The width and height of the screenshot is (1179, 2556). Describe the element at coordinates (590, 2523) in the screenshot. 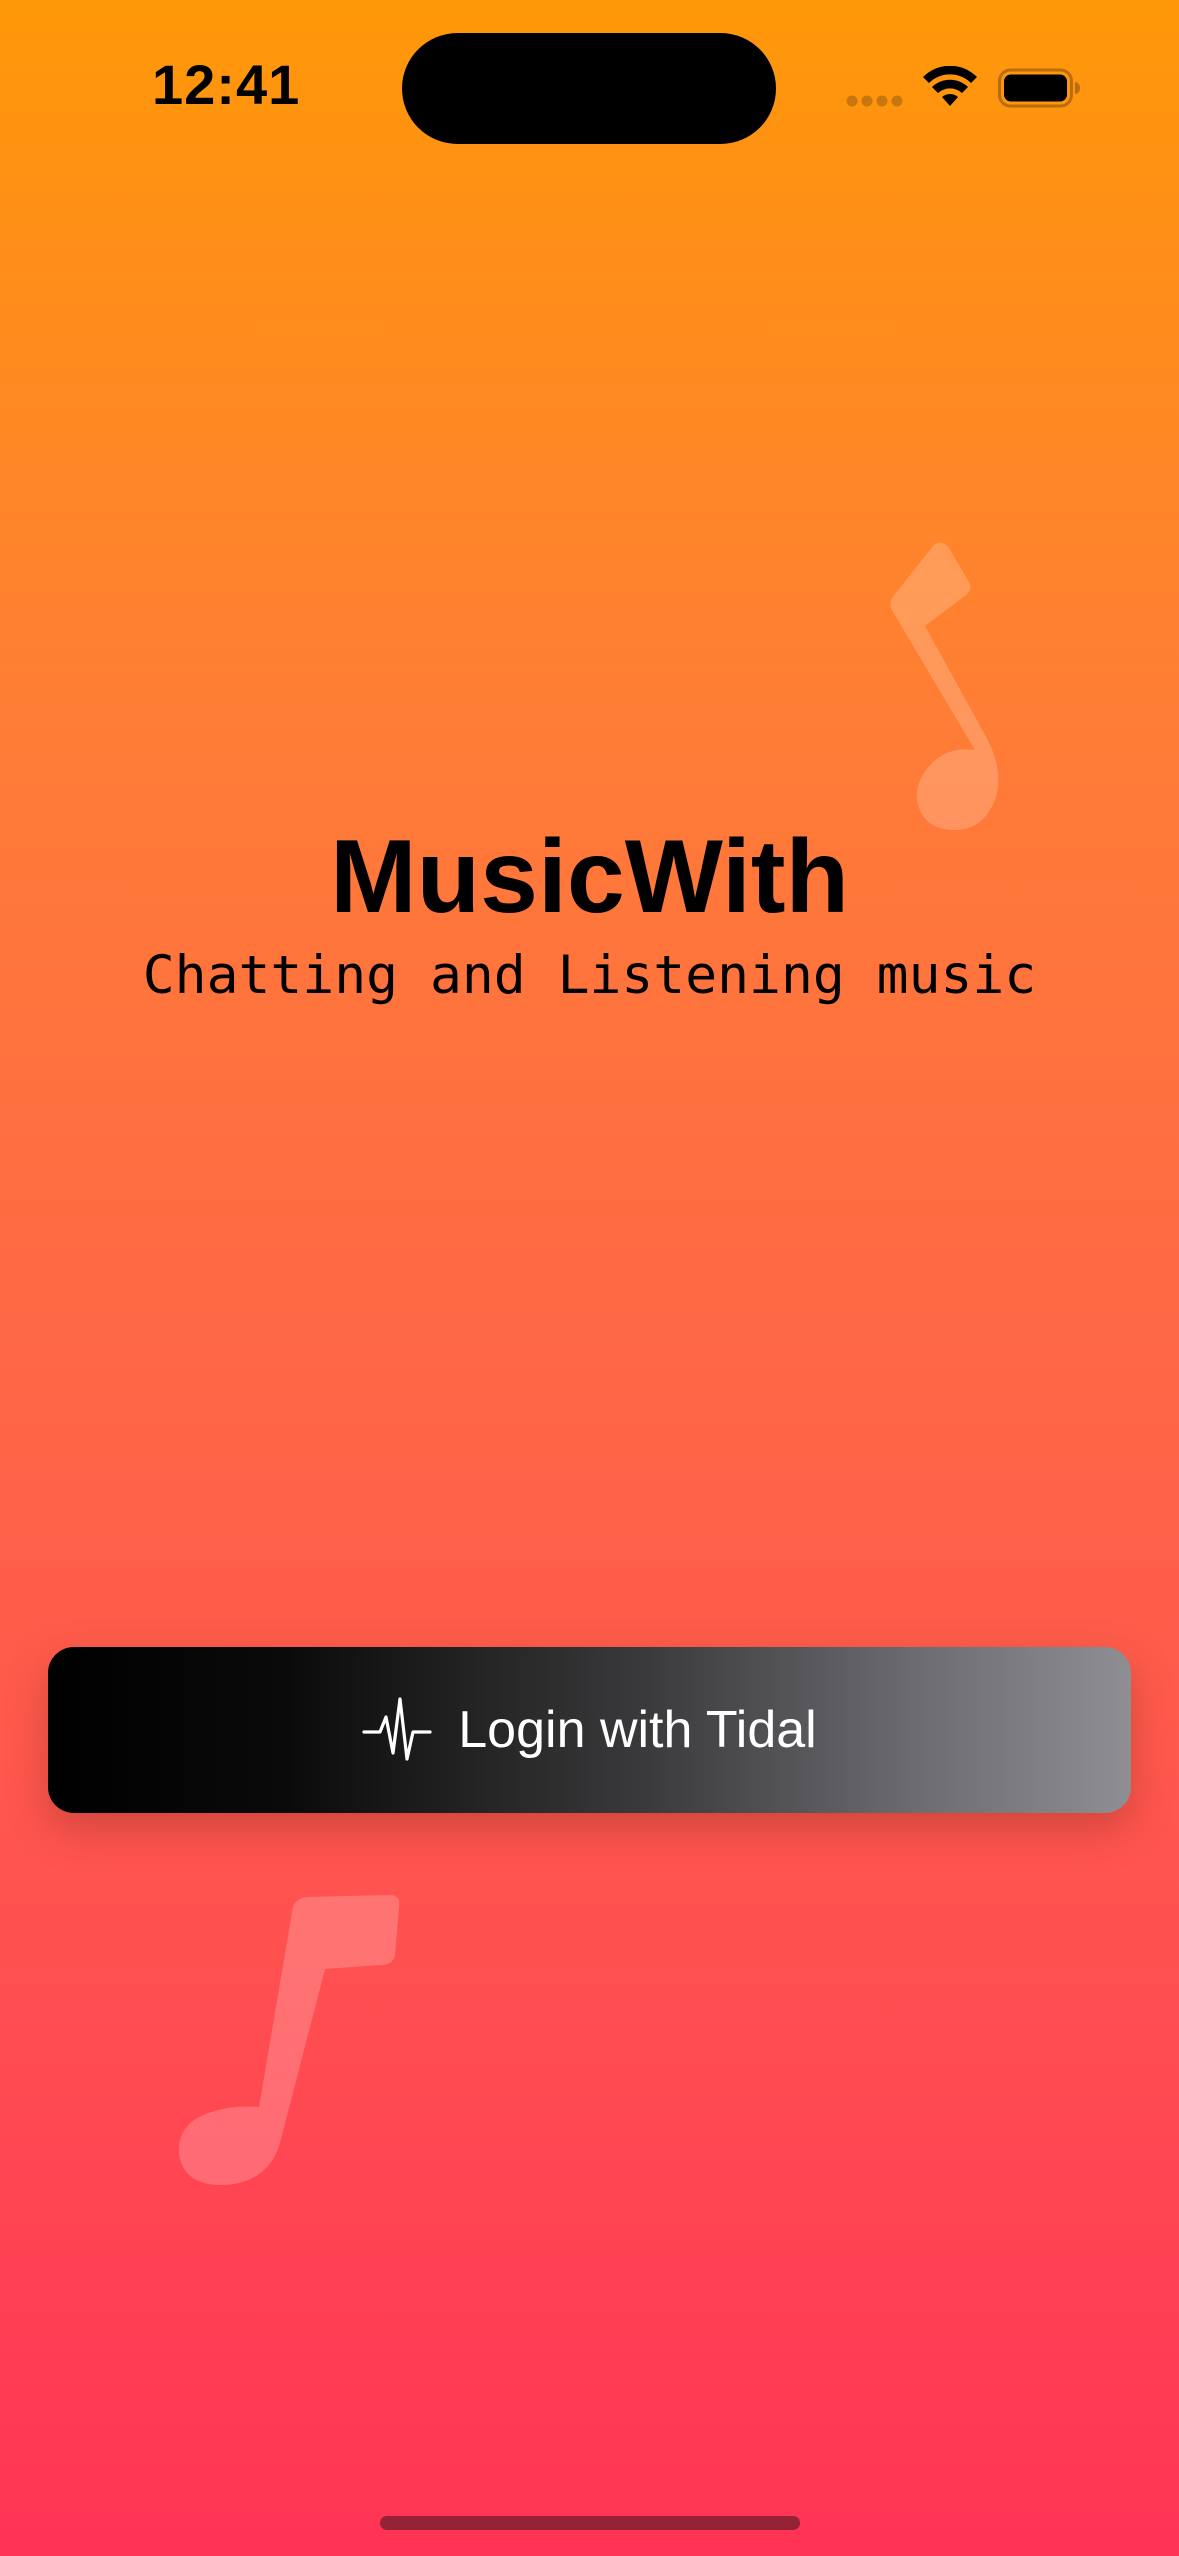

I see `home-indicator` at that location.